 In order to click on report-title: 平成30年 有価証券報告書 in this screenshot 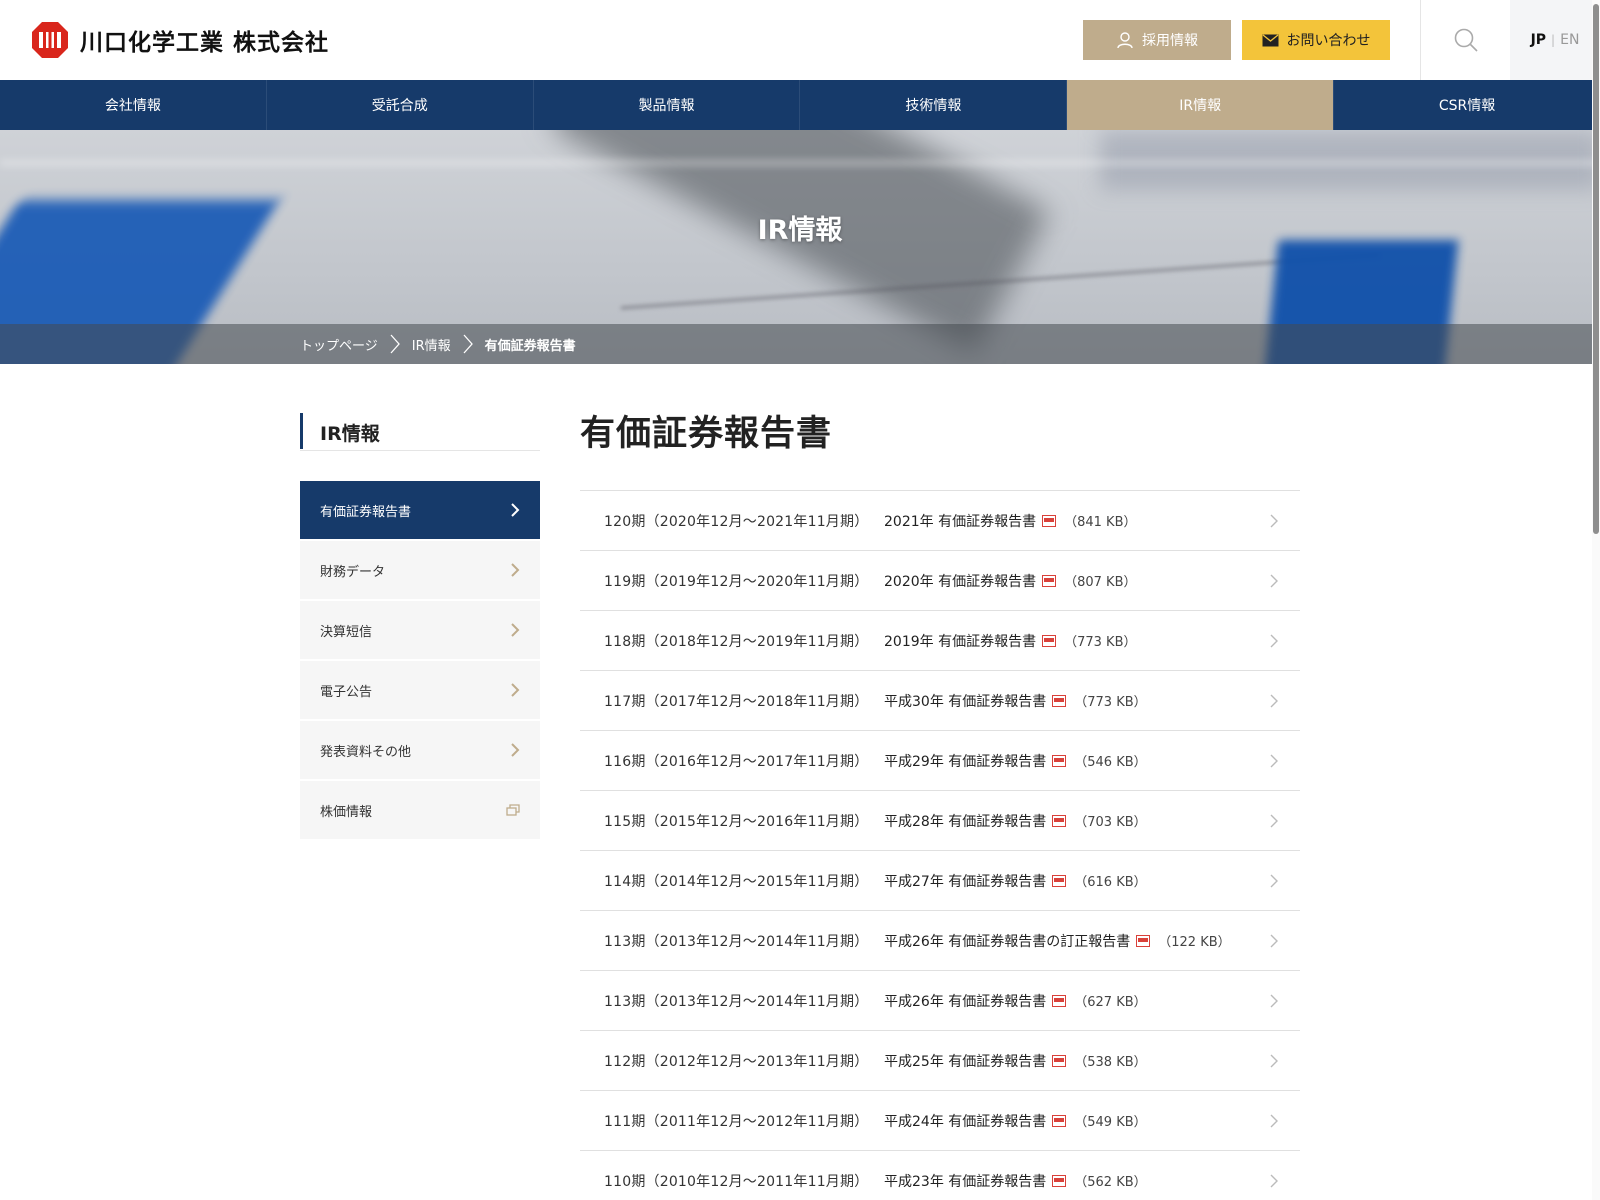, I will do `click(965, 701)`.